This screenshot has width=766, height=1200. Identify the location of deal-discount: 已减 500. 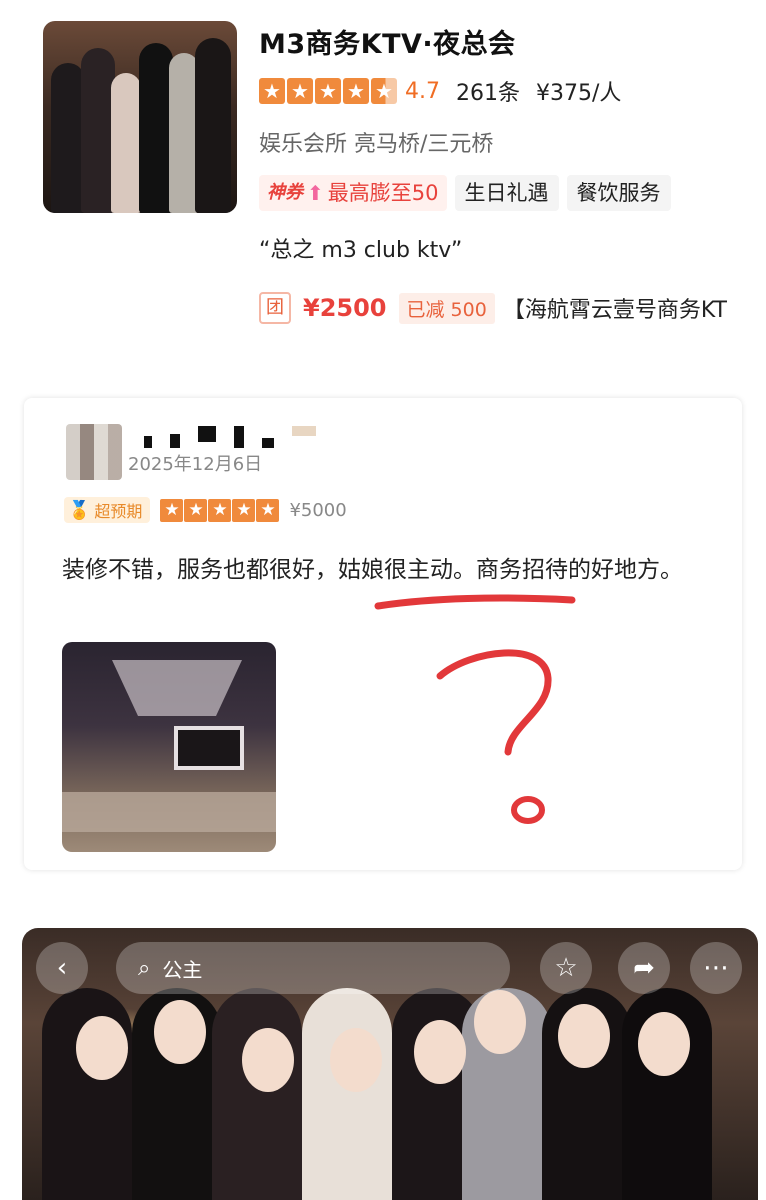
(446, 308).